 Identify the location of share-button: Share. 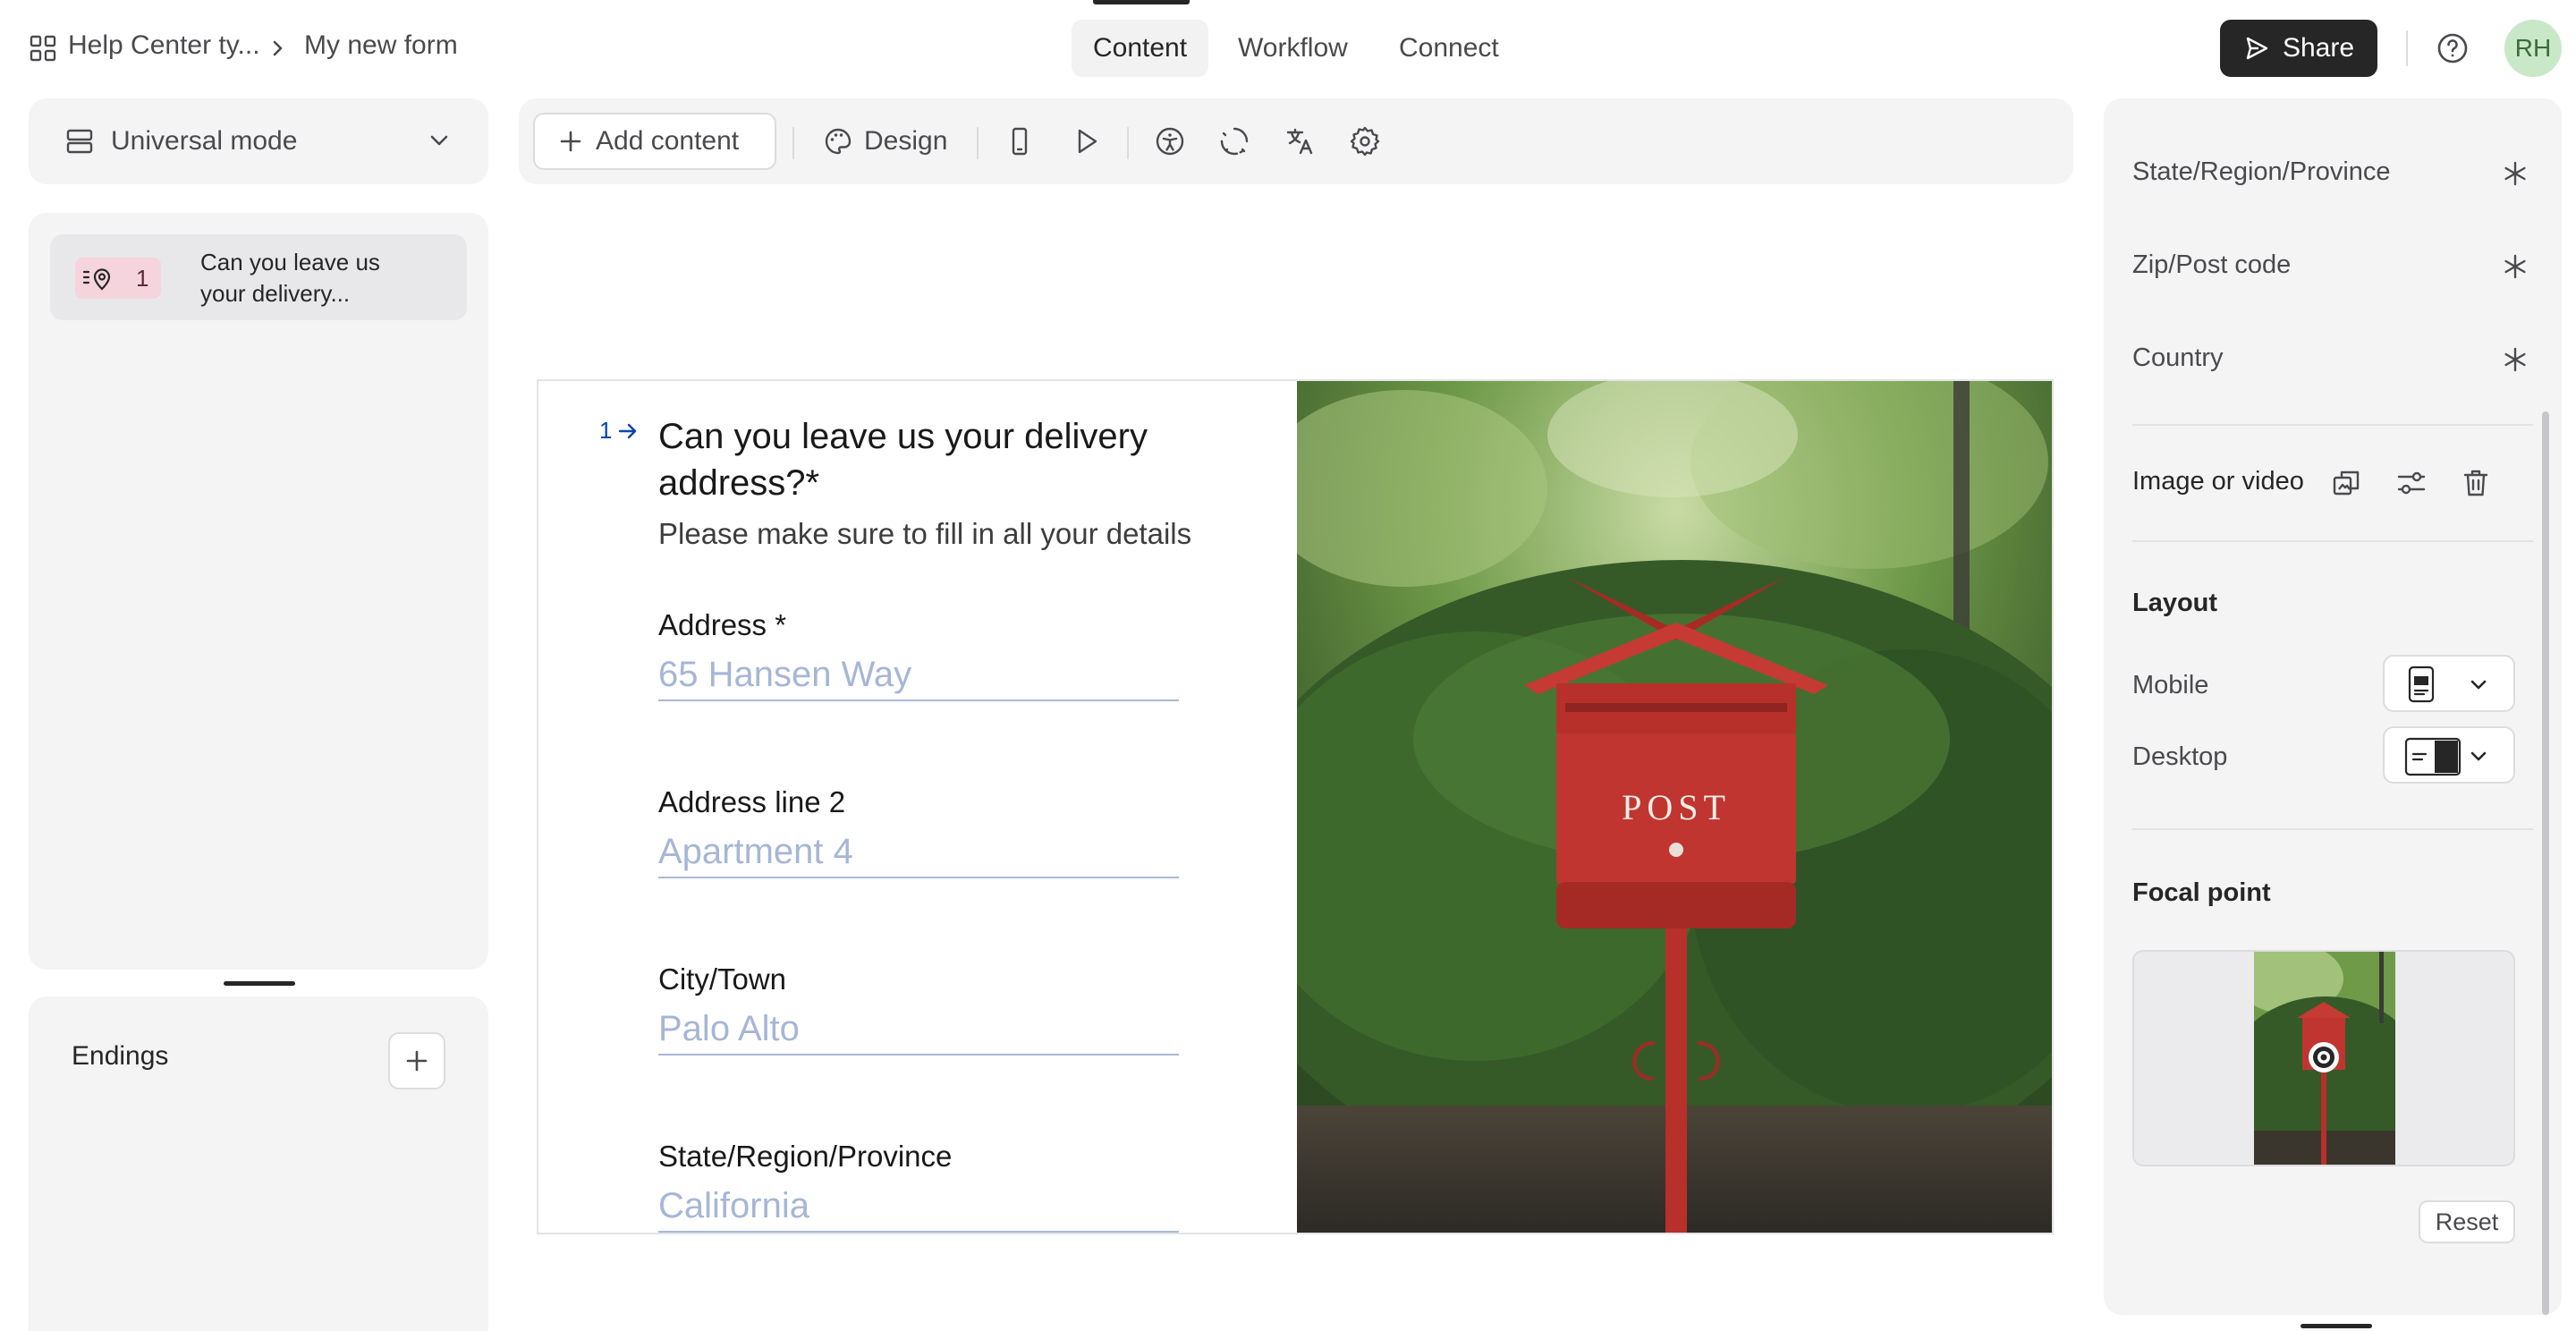
(2298, 49).